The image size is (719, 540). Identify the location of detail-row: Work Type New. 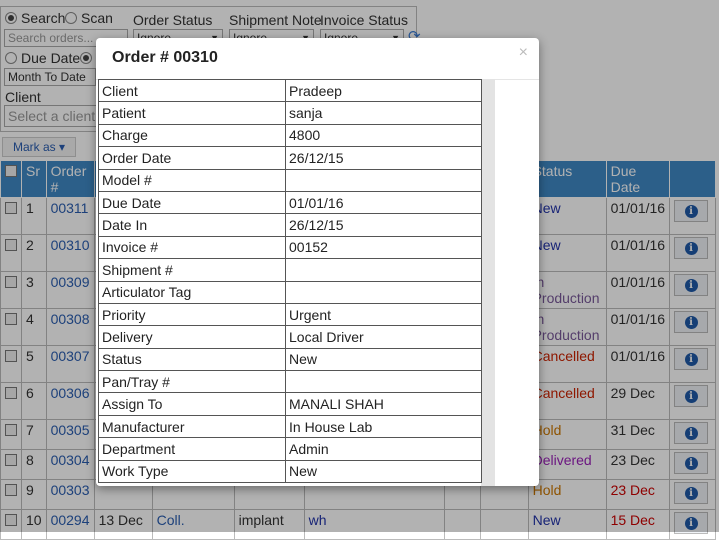
(290, 471).